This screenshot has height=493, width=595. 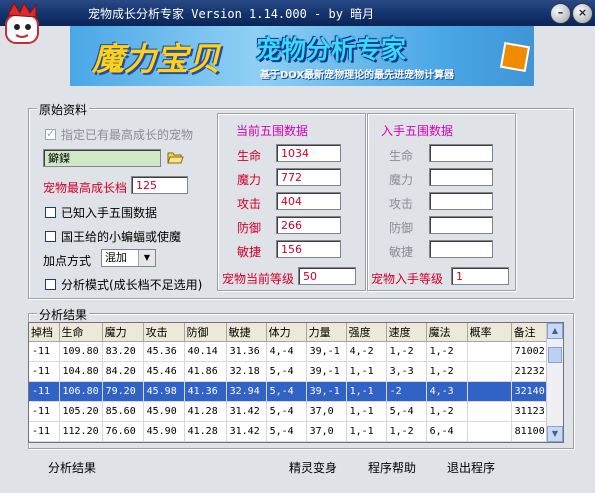 What do you see at coordinates (72, 467) in the screenshot?
I see `analyze-button: 分析结果` at bounding box center [72, 467].